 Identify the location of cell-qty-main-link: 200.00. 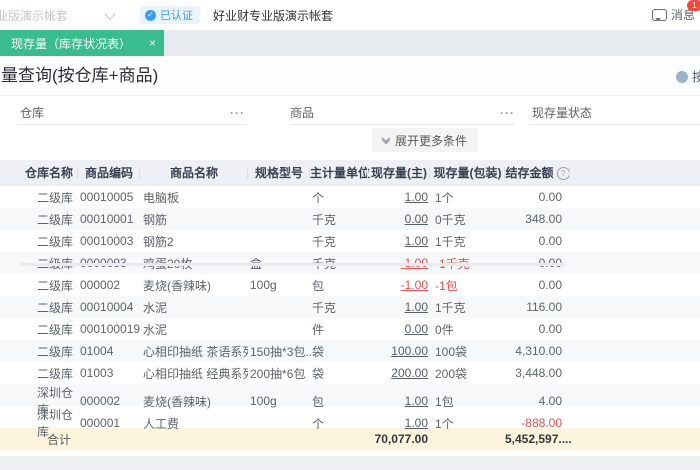
(399, 373).